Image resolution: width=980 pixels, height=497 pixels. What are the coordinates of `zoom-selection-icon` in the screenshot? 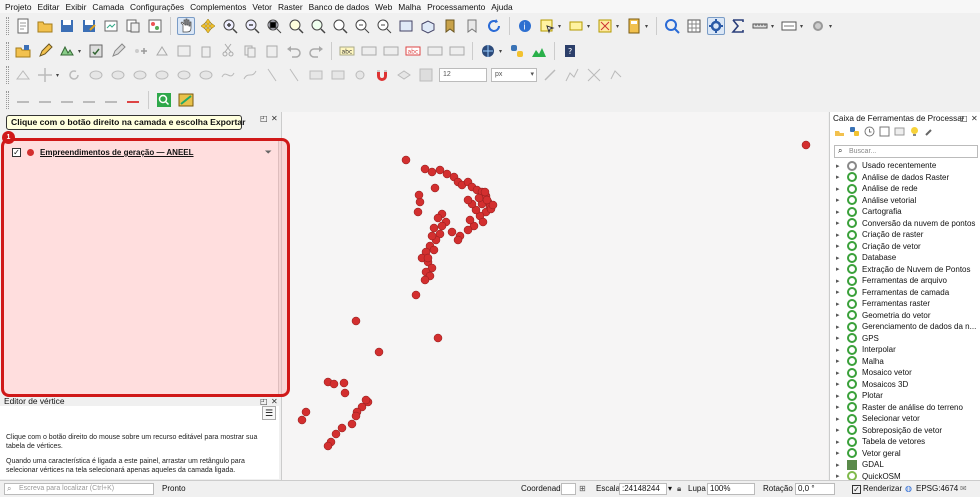 It's located at (296, 26).